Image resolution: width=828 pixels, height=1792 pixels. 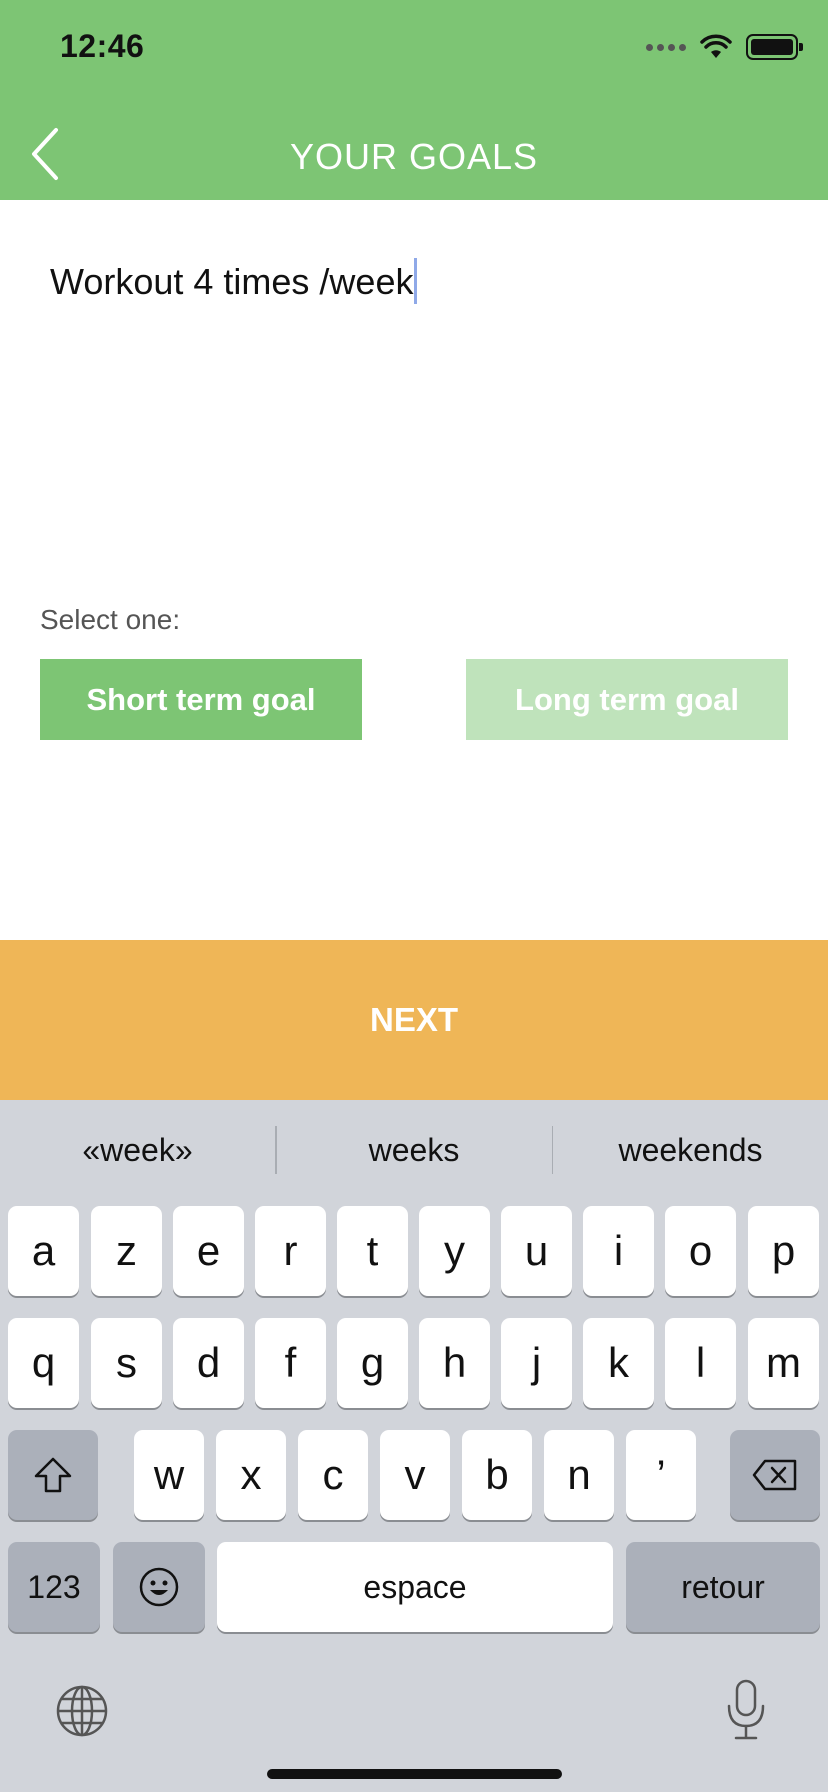 I want to click on key: x, so click(x=251, y=1475).